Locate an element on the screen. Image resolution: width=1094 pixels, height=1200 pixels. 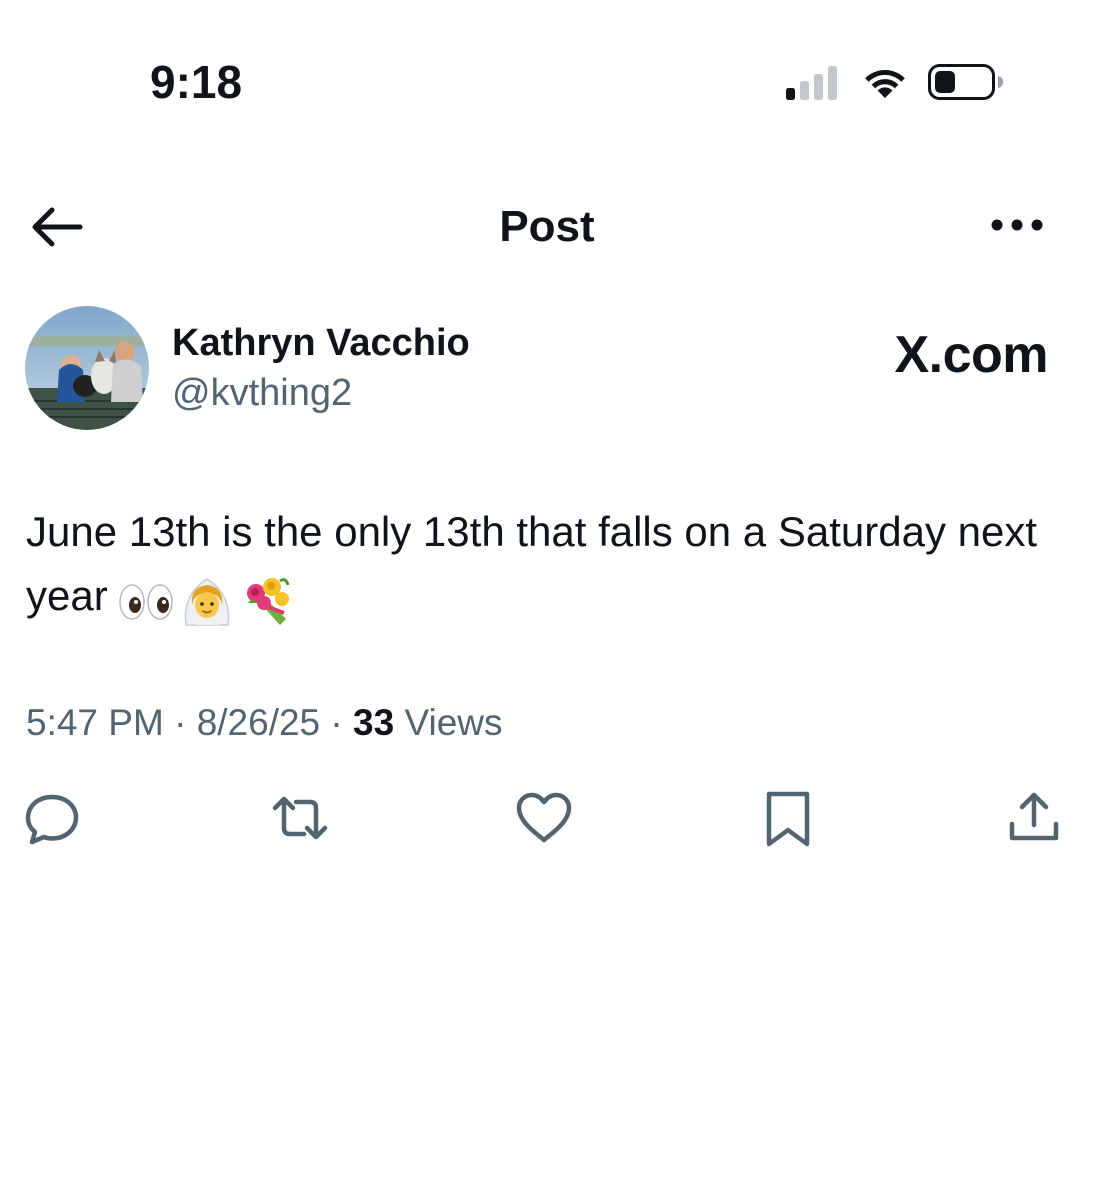
bookmark-button is located at coordinates (788, 818).